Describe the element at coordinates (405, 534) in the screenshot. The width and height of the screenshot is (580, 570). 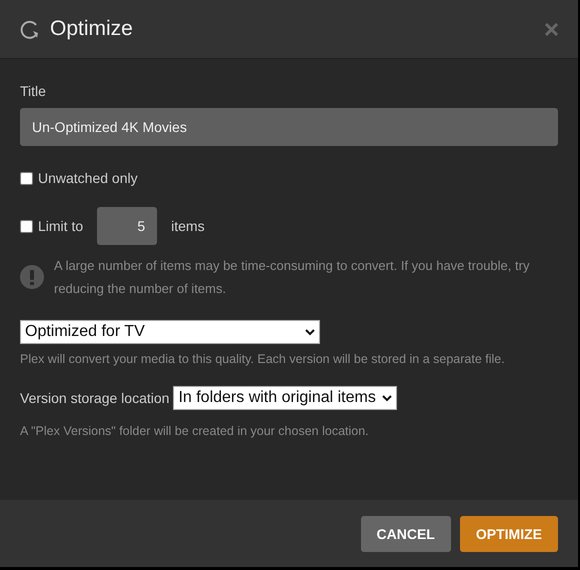
I see `cancel-button: CANCEL` at that location.